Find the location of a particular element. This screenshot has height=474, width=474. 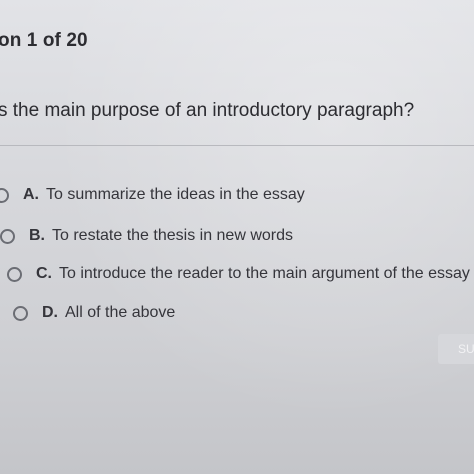

answer-option-a: A. To summarize the ideas in the essay is located at coordinates (152, 195).